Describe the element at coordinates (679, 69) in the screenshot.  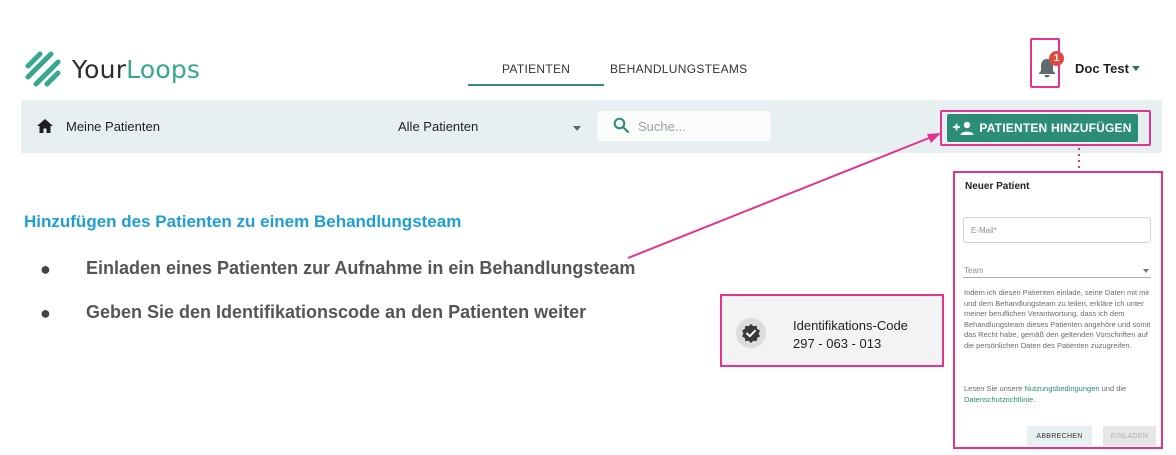
I see `tab-behandlungsteams: BEHANDLUNGSTEAMS` at that location.